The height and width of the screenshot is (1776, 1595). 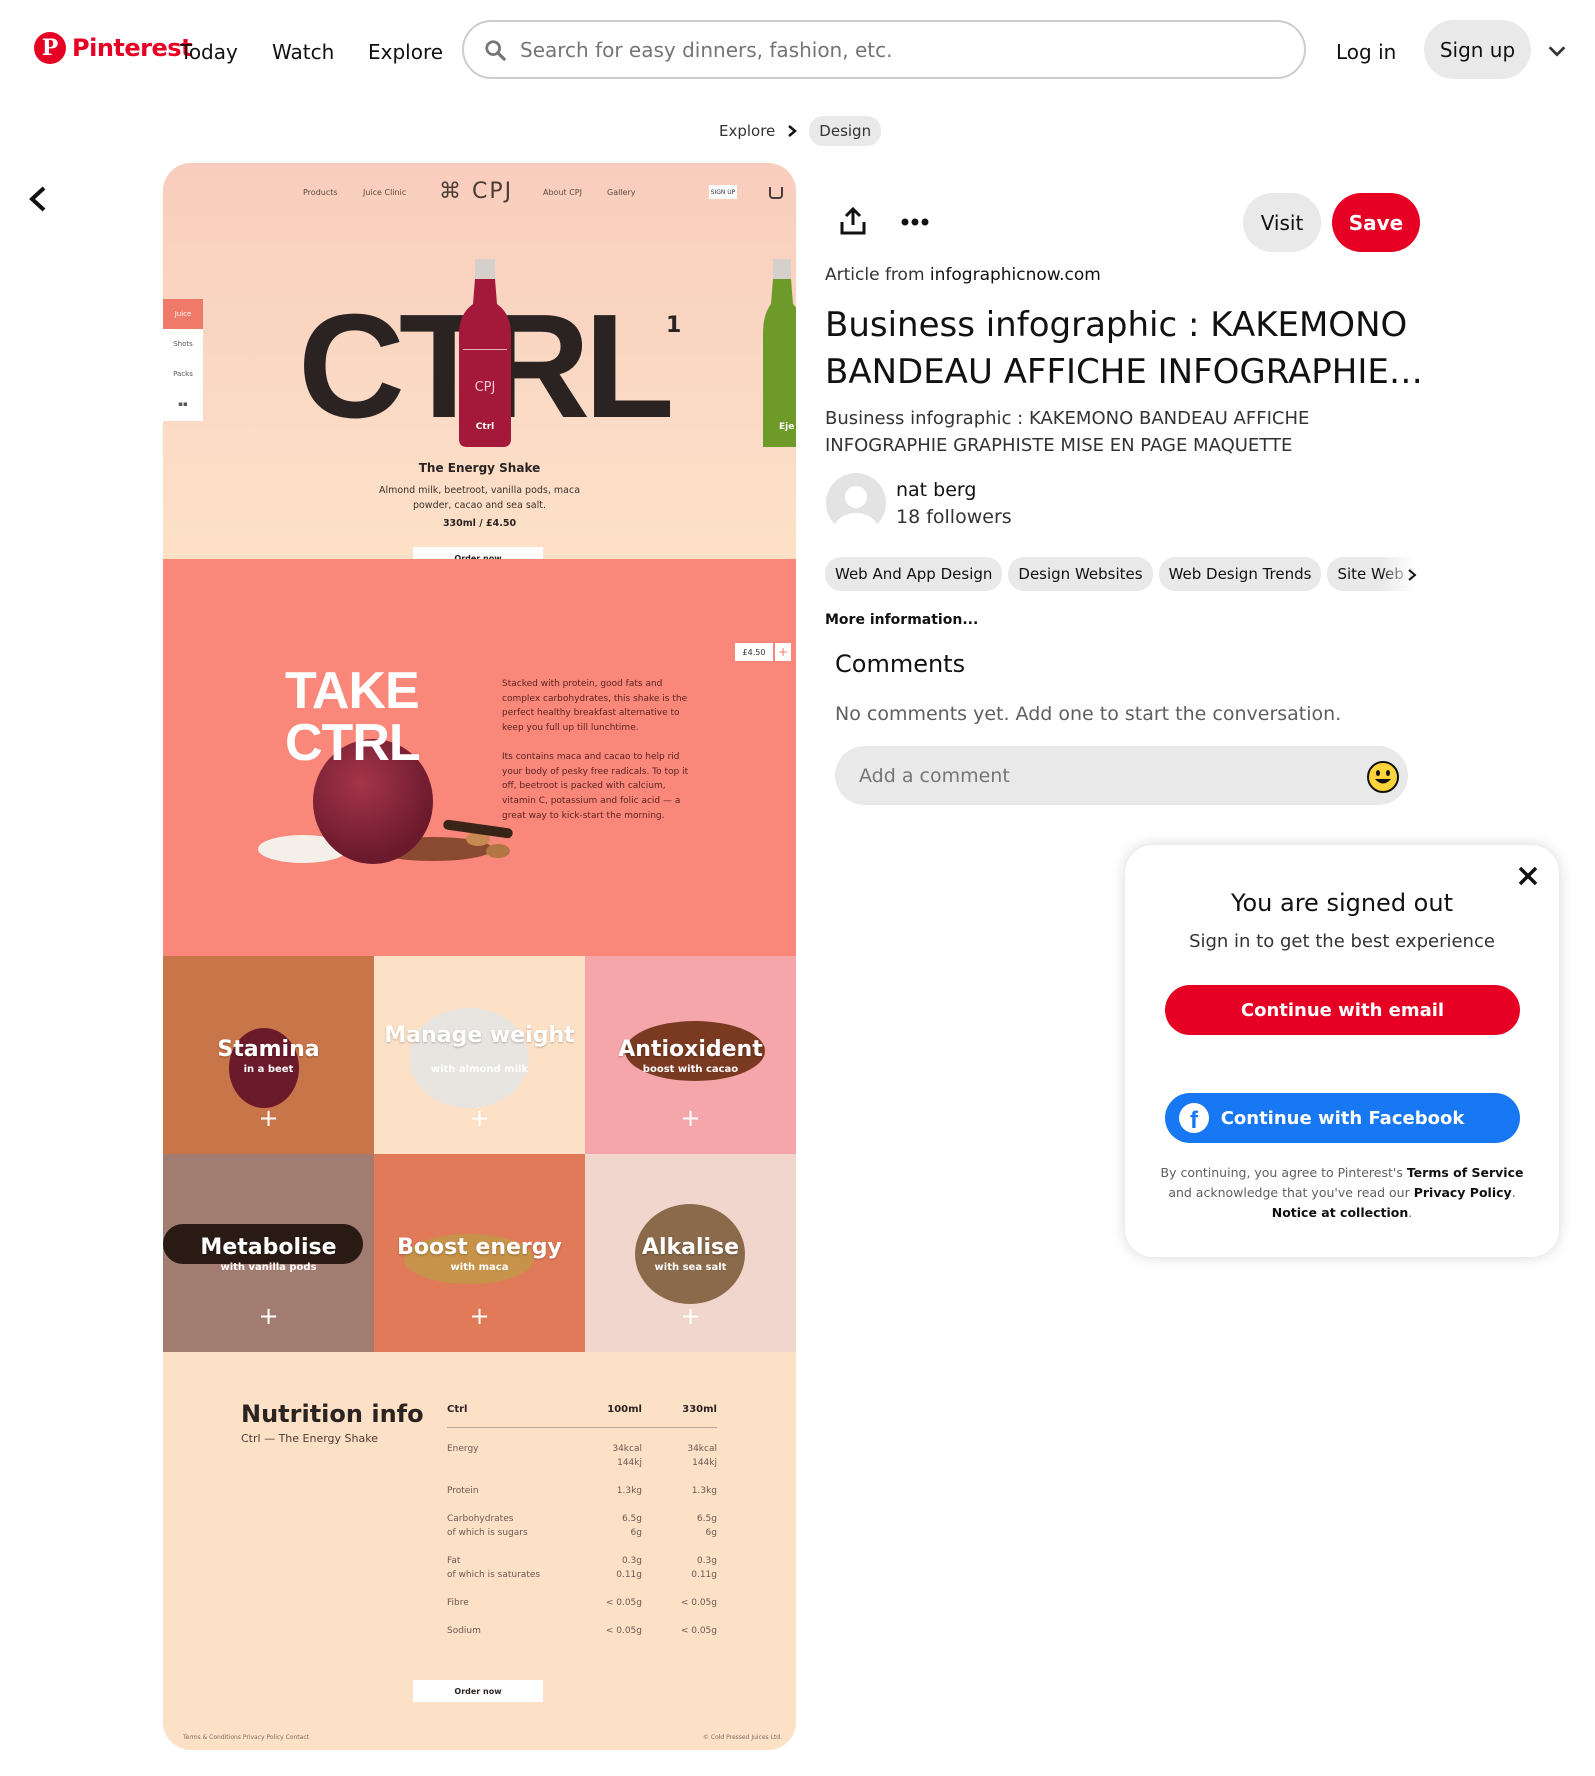 What do you see at coordinates (702, 1456) in the screenshot?
I see `nutrition-cell: 34kcal 144kj` at bounding box center [702, 1456].